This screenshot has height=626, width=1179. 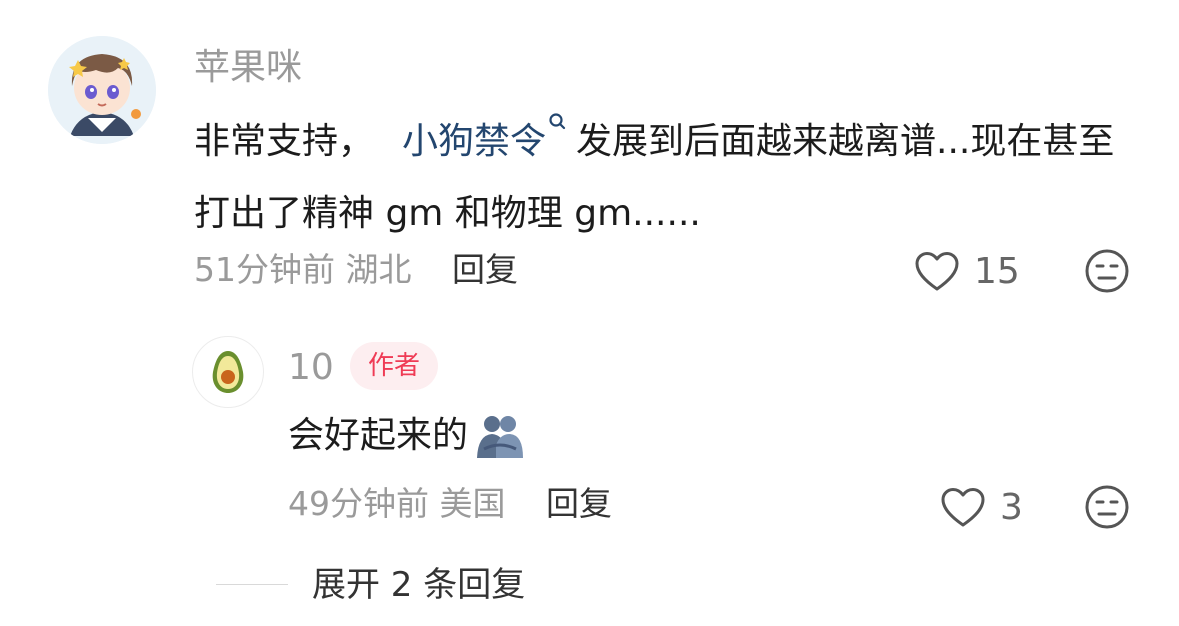 What do you see at coordinates (500, 437) in the screenshot?
I see `people-hugging-emoji` at bounding box center [500, 437].